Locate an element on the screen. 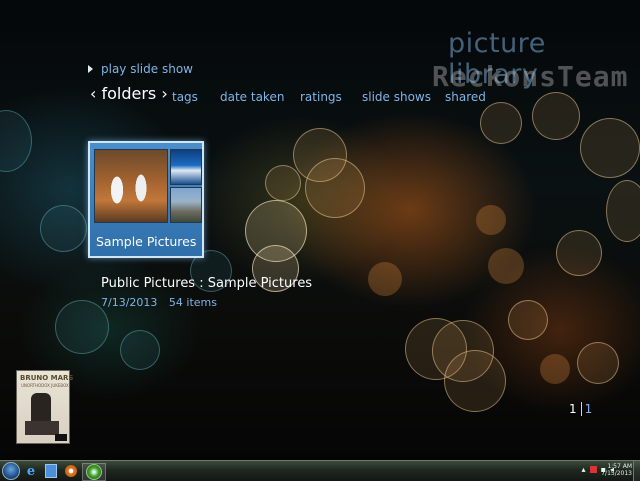  folder-meta: 7/13/2013 54 items is located at coordinates (159, 302).